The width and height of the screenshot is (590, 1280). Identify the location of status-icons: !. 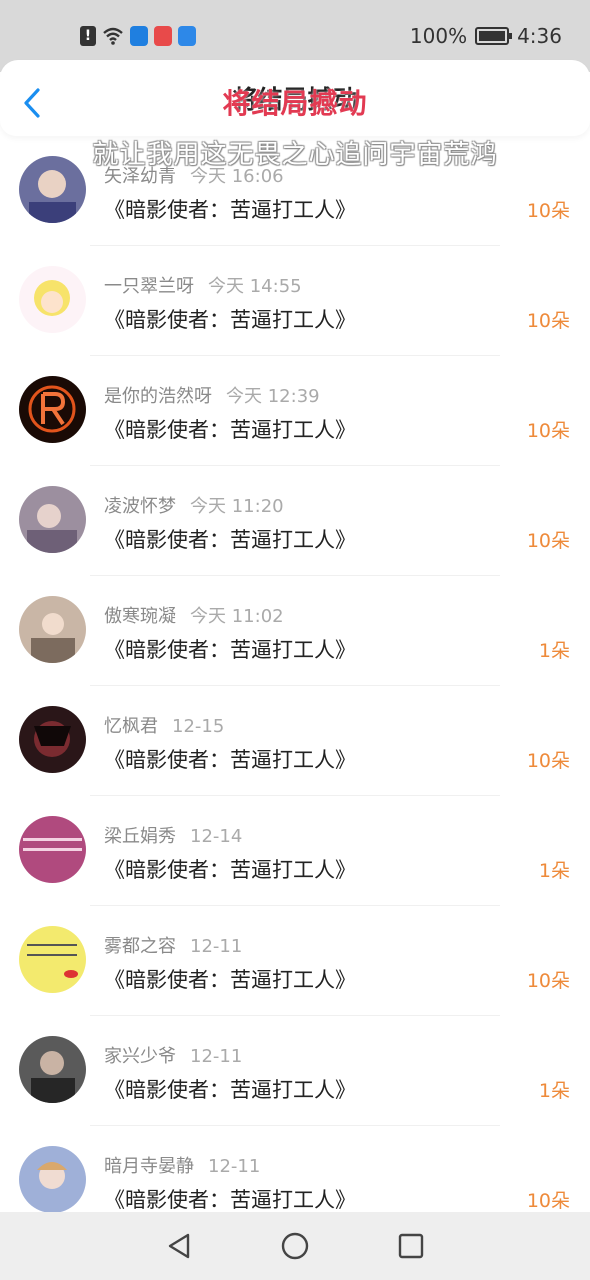
(138, 36).